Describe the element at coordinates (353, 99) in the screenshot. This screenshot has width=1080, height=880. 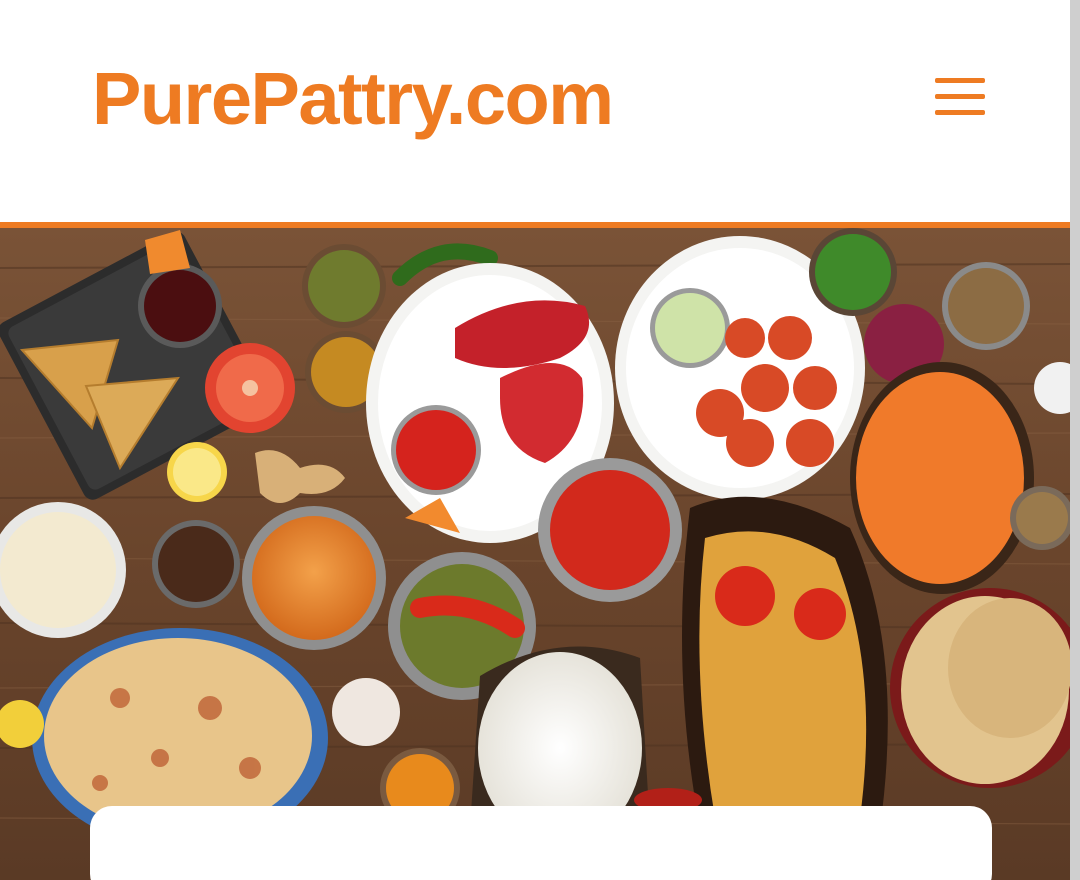
I see `site-logo: PurePattry.com` at that location.